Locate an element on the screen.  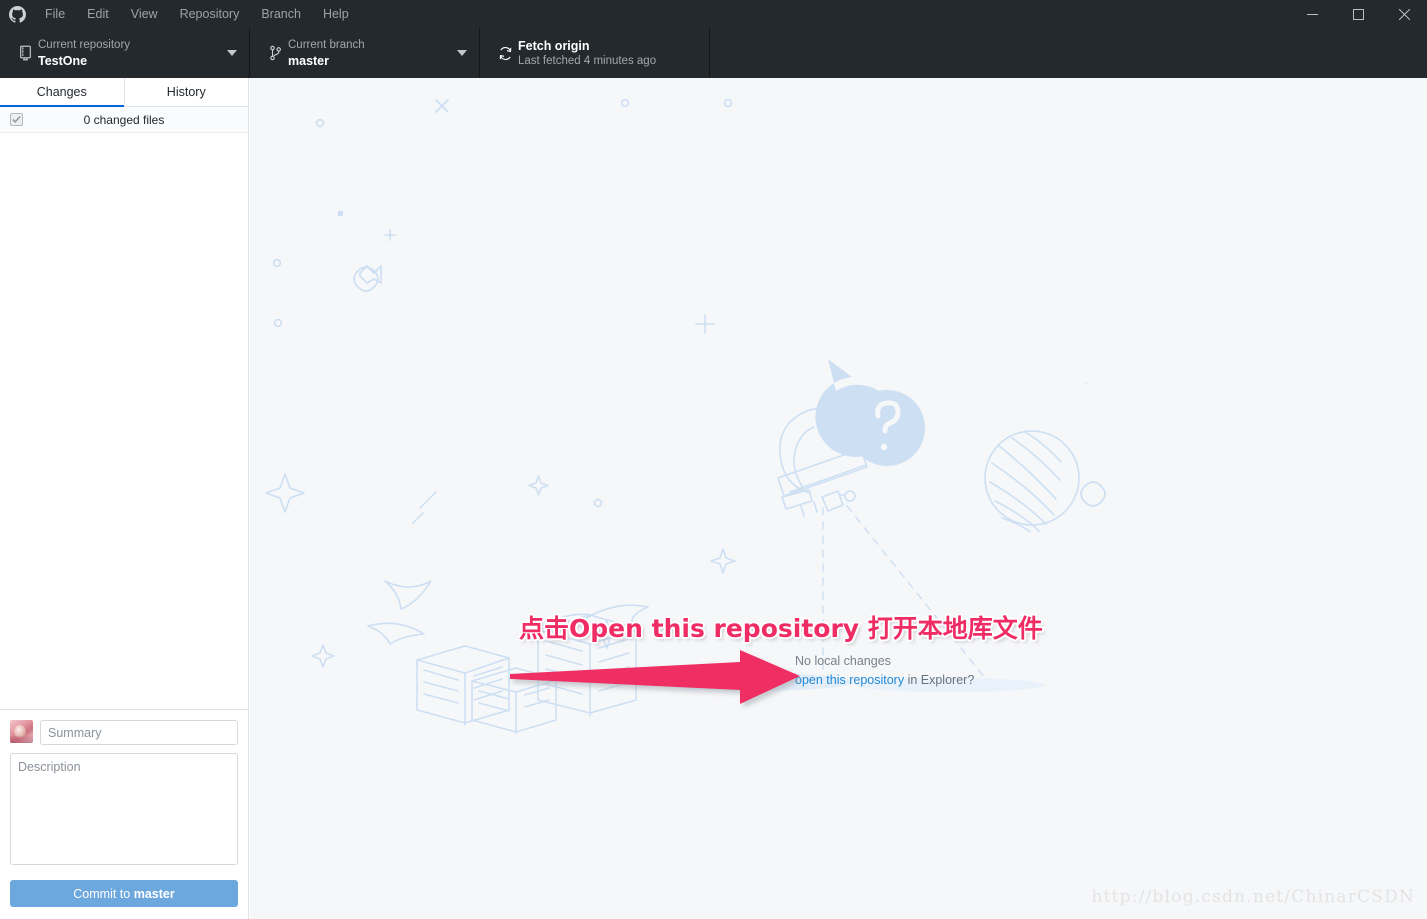
window-controls is located at coordinates (1358, 14).